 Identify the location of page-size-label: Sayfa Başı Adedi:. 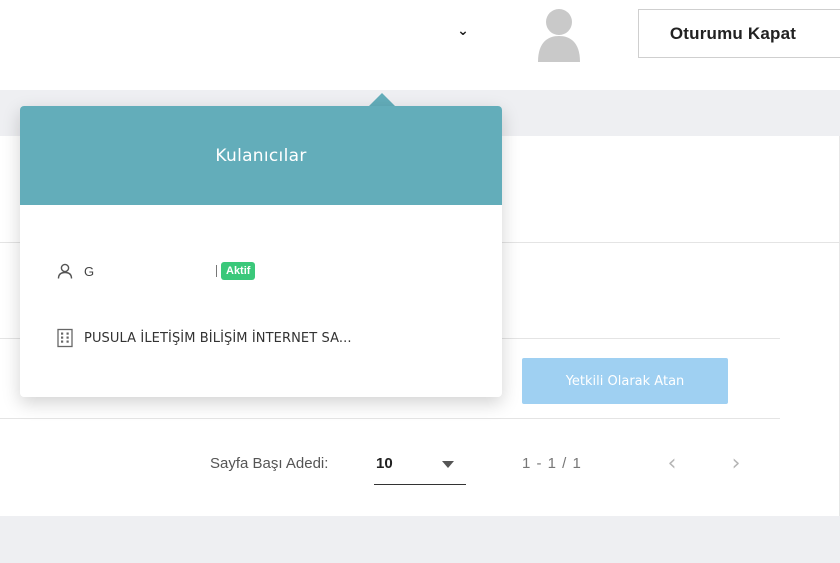
(269, 463).